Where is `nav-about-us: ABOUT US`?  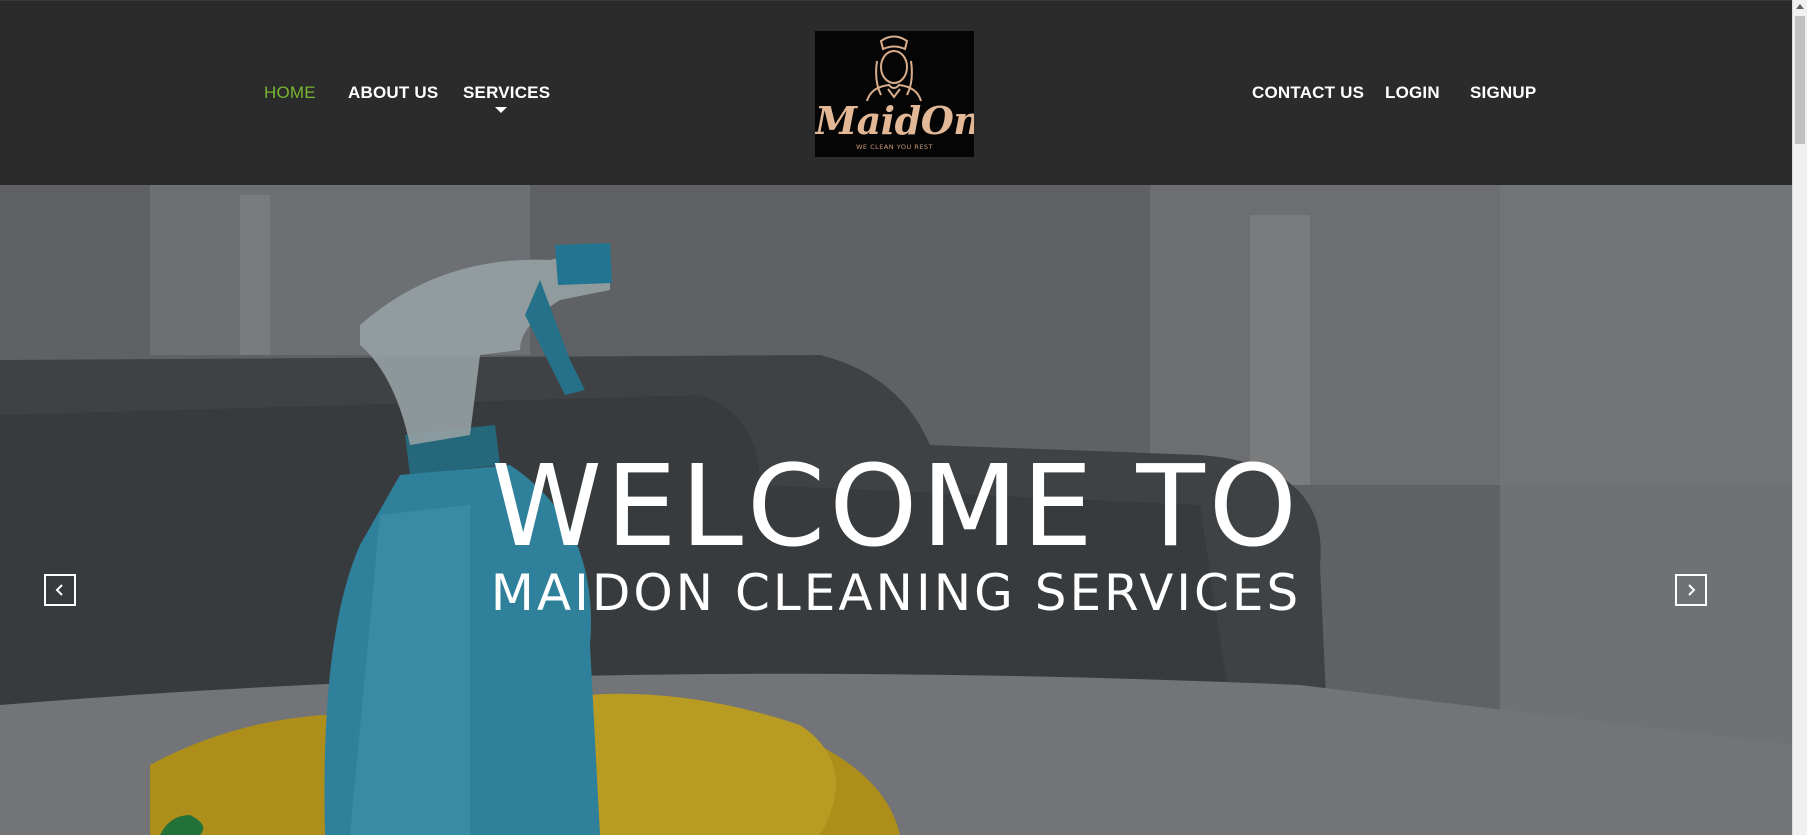 nav-about-us: ABOUT US is located at coordinates (393, 93).